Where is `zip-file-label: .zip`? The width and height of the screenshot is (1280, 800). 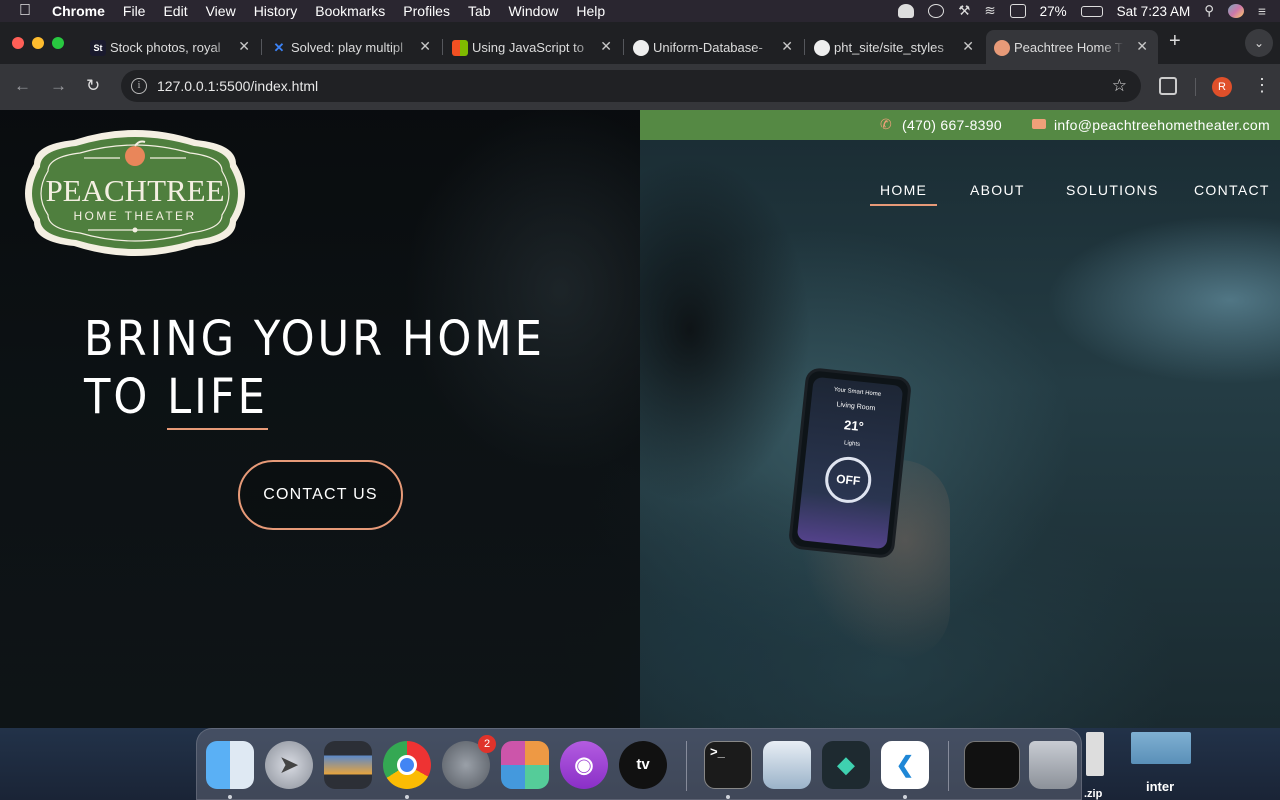 zip-file-label: .zip is located at coordinates (1093, 794).